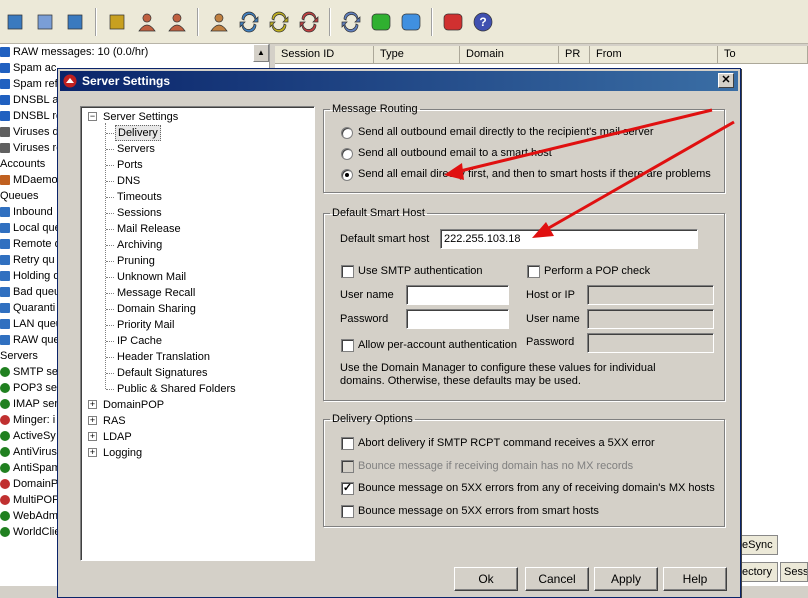 The height and width of the screenshot is (598, 808). I want to click on tree-item-default-signatures: Default Signatures, so click(162, 373).